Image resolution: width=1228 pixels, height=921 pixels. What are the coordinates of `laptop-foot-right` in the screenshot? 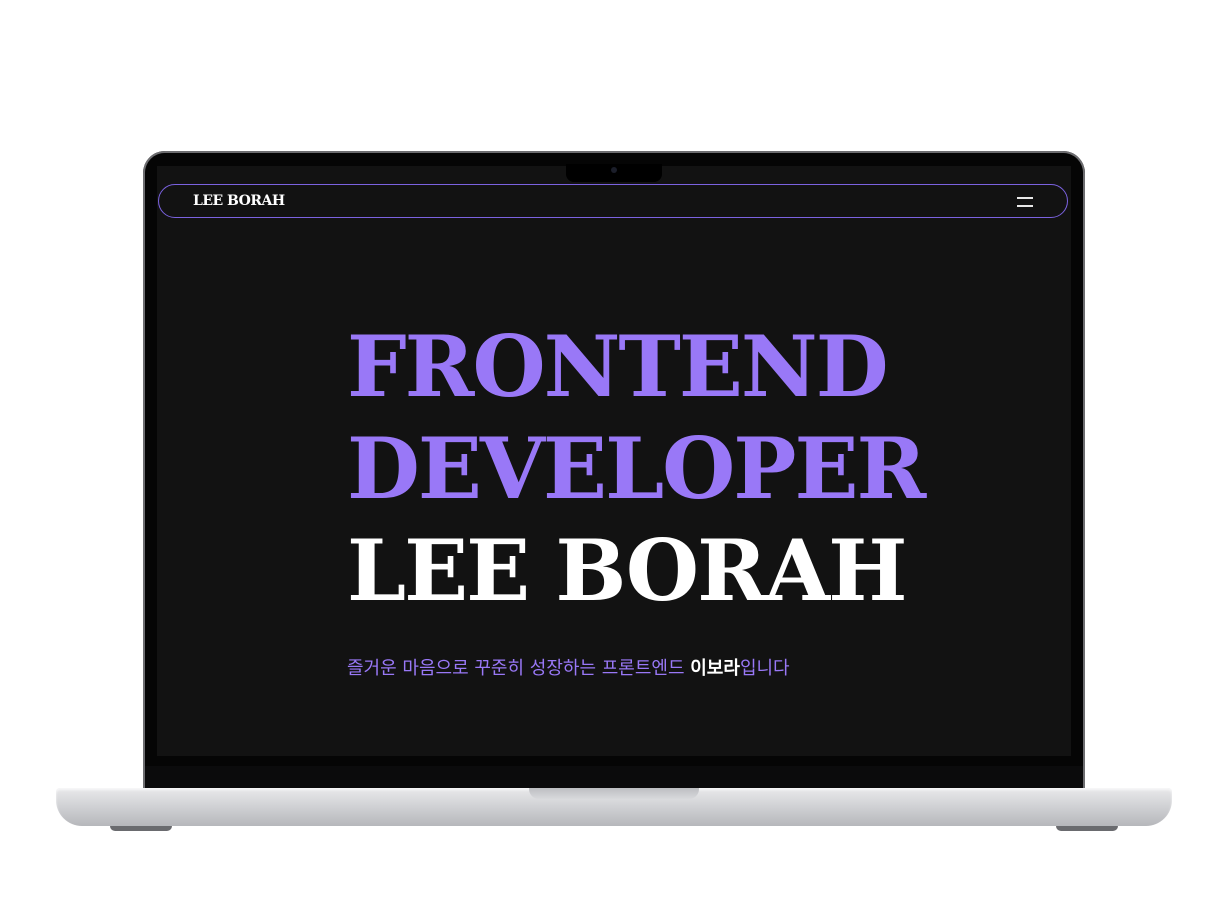 It's located at (1087, 828).